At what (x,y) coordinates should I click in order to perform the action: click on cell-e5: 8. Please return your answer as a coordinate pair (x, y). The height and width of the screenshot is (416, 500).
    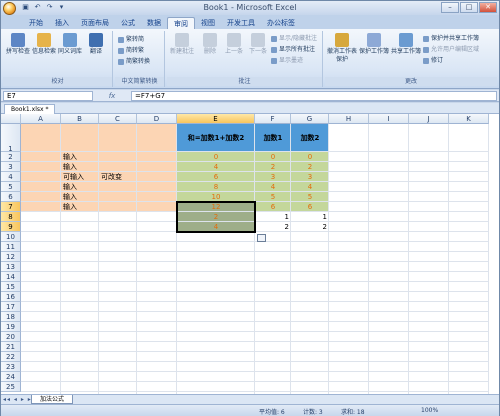
    Looking at the image, I should click on (216, 187).